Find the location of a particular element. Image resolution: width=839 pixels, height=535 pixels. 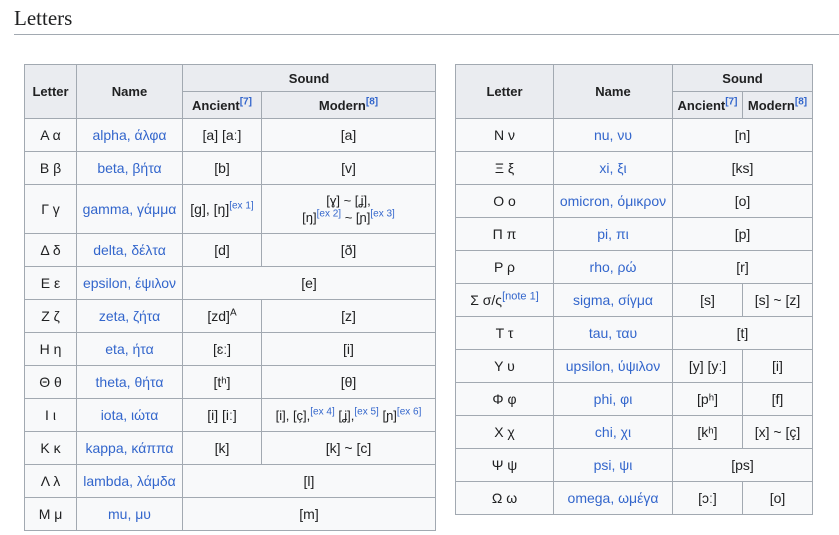

name-link: gamma, γάμμα is located at coordinates (129, 209).